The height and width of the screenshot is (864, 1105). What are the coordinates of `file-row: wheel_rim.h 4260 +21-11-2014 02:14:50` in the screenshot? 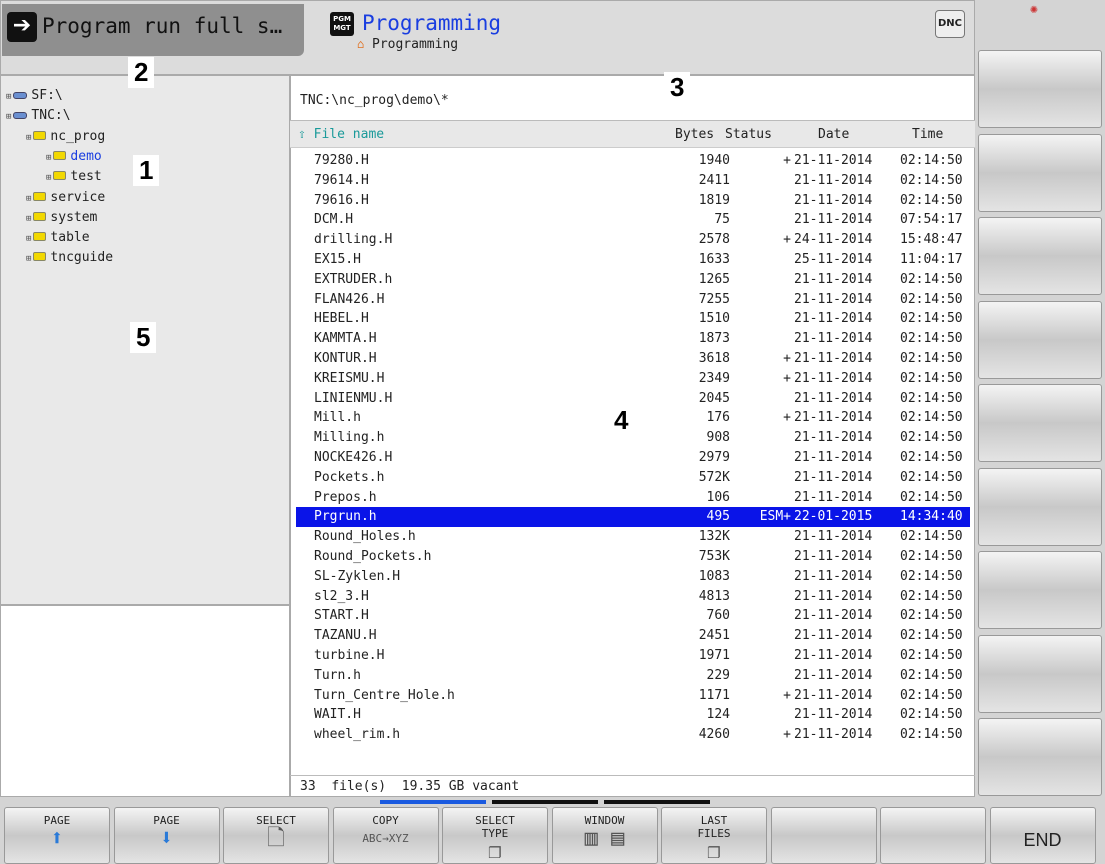 It's located at (633, 735).